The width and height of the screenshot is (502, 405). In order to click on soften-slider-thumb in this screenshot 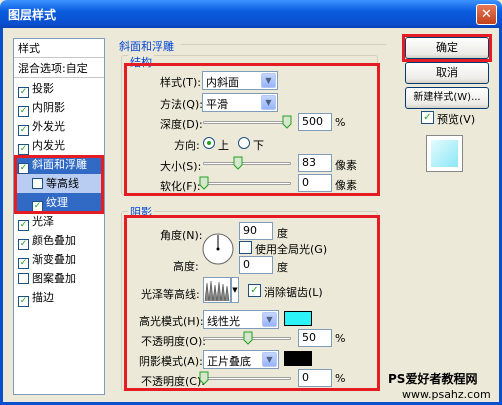, I will do `click(204, 183)`.